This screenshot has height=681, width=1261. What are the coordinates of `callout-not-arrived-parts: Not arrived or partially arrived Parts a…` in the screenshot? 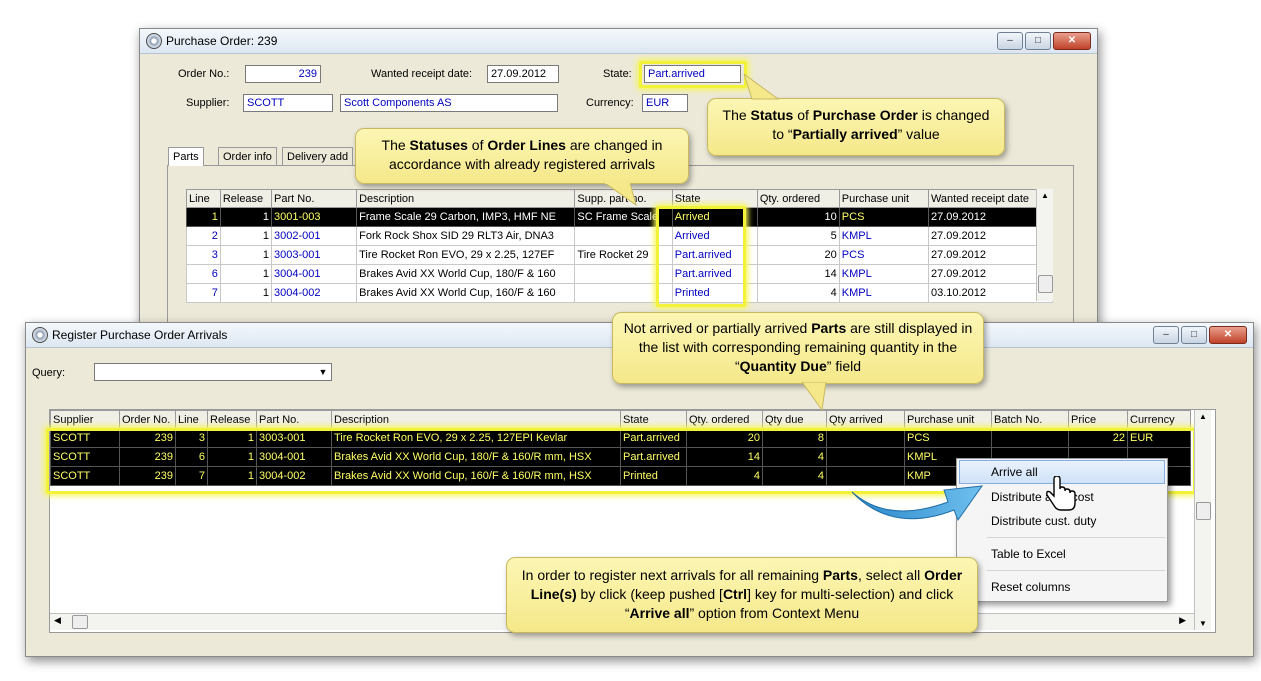 It's located at (798, 348).